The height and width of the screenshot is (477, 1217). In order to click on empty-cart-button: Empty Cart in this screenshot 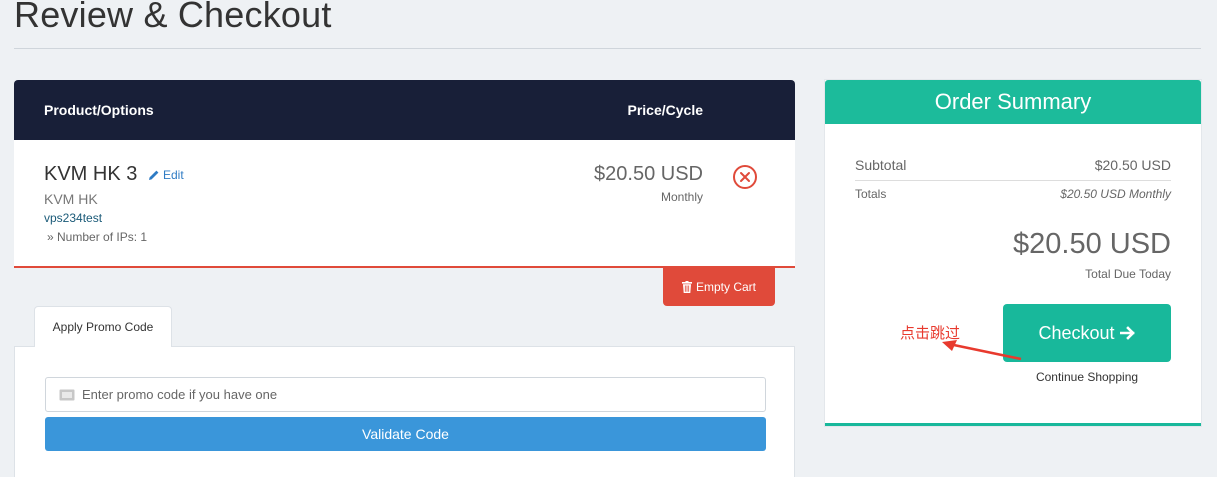, I will do `click(719, 287)`.